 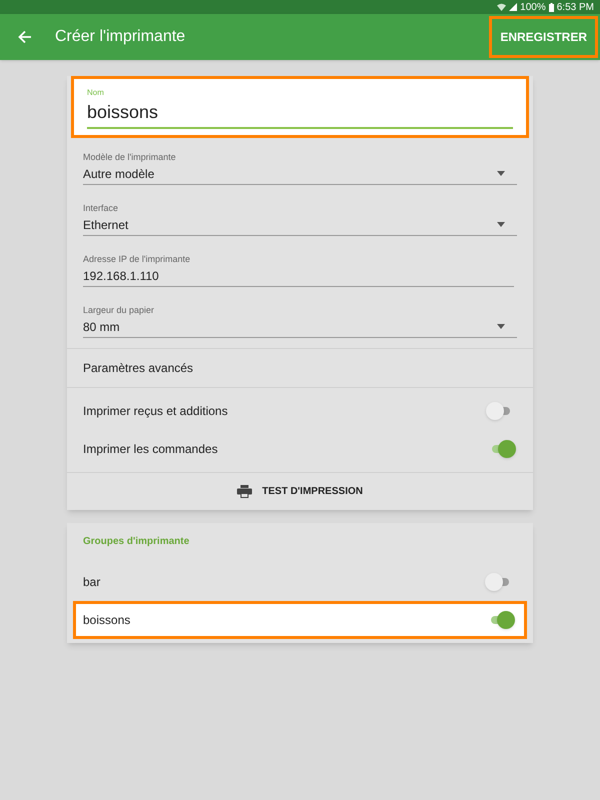 I want to click on dropdown-field: Autre modèle, so click(x=300, y=174).